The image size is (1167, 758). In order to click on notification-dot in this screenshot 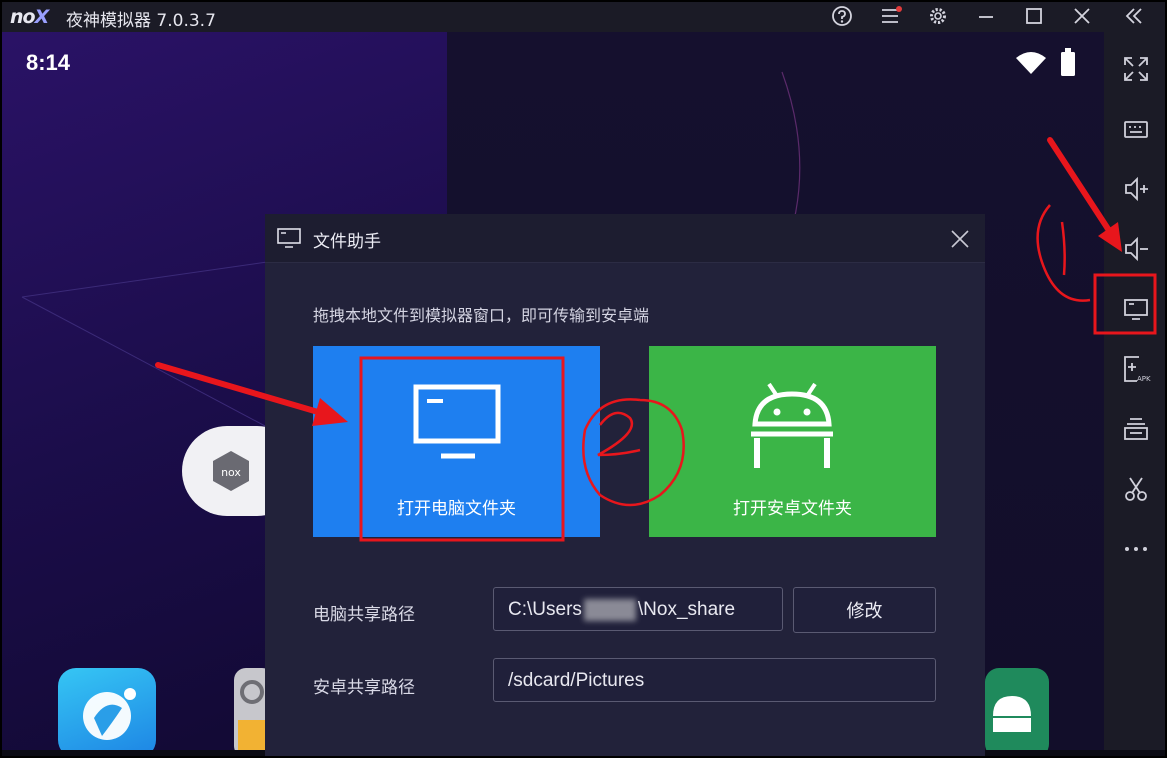, I will do `click(899, 9)`.